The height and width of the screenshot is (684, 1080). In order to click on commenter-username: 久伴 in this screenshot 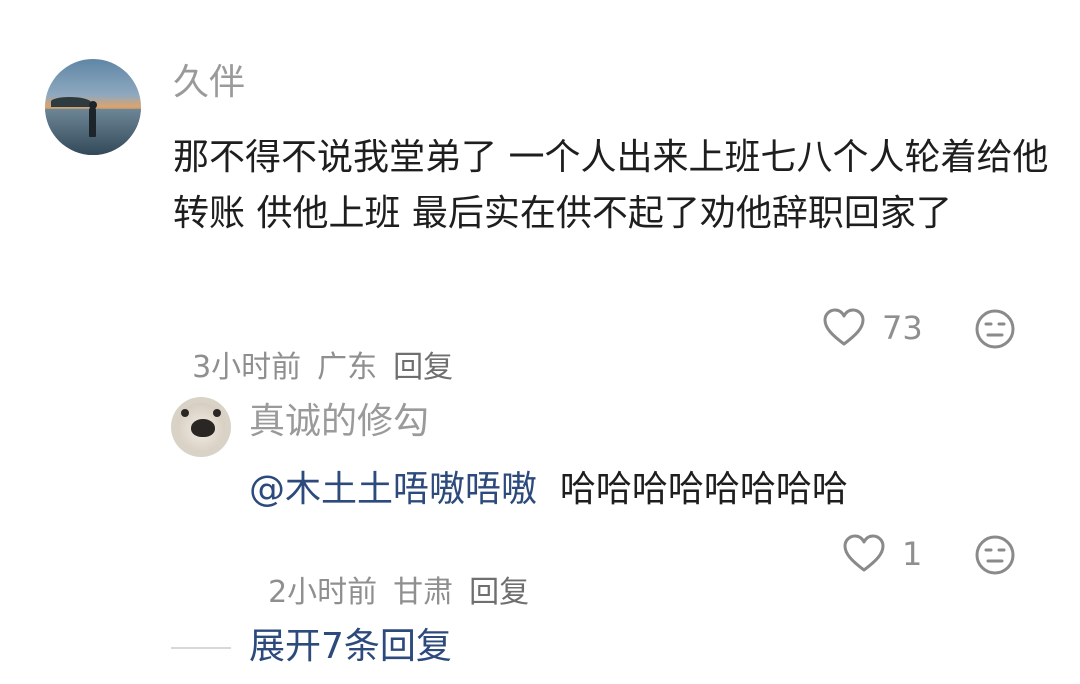, I will do `click(209, 83)`.